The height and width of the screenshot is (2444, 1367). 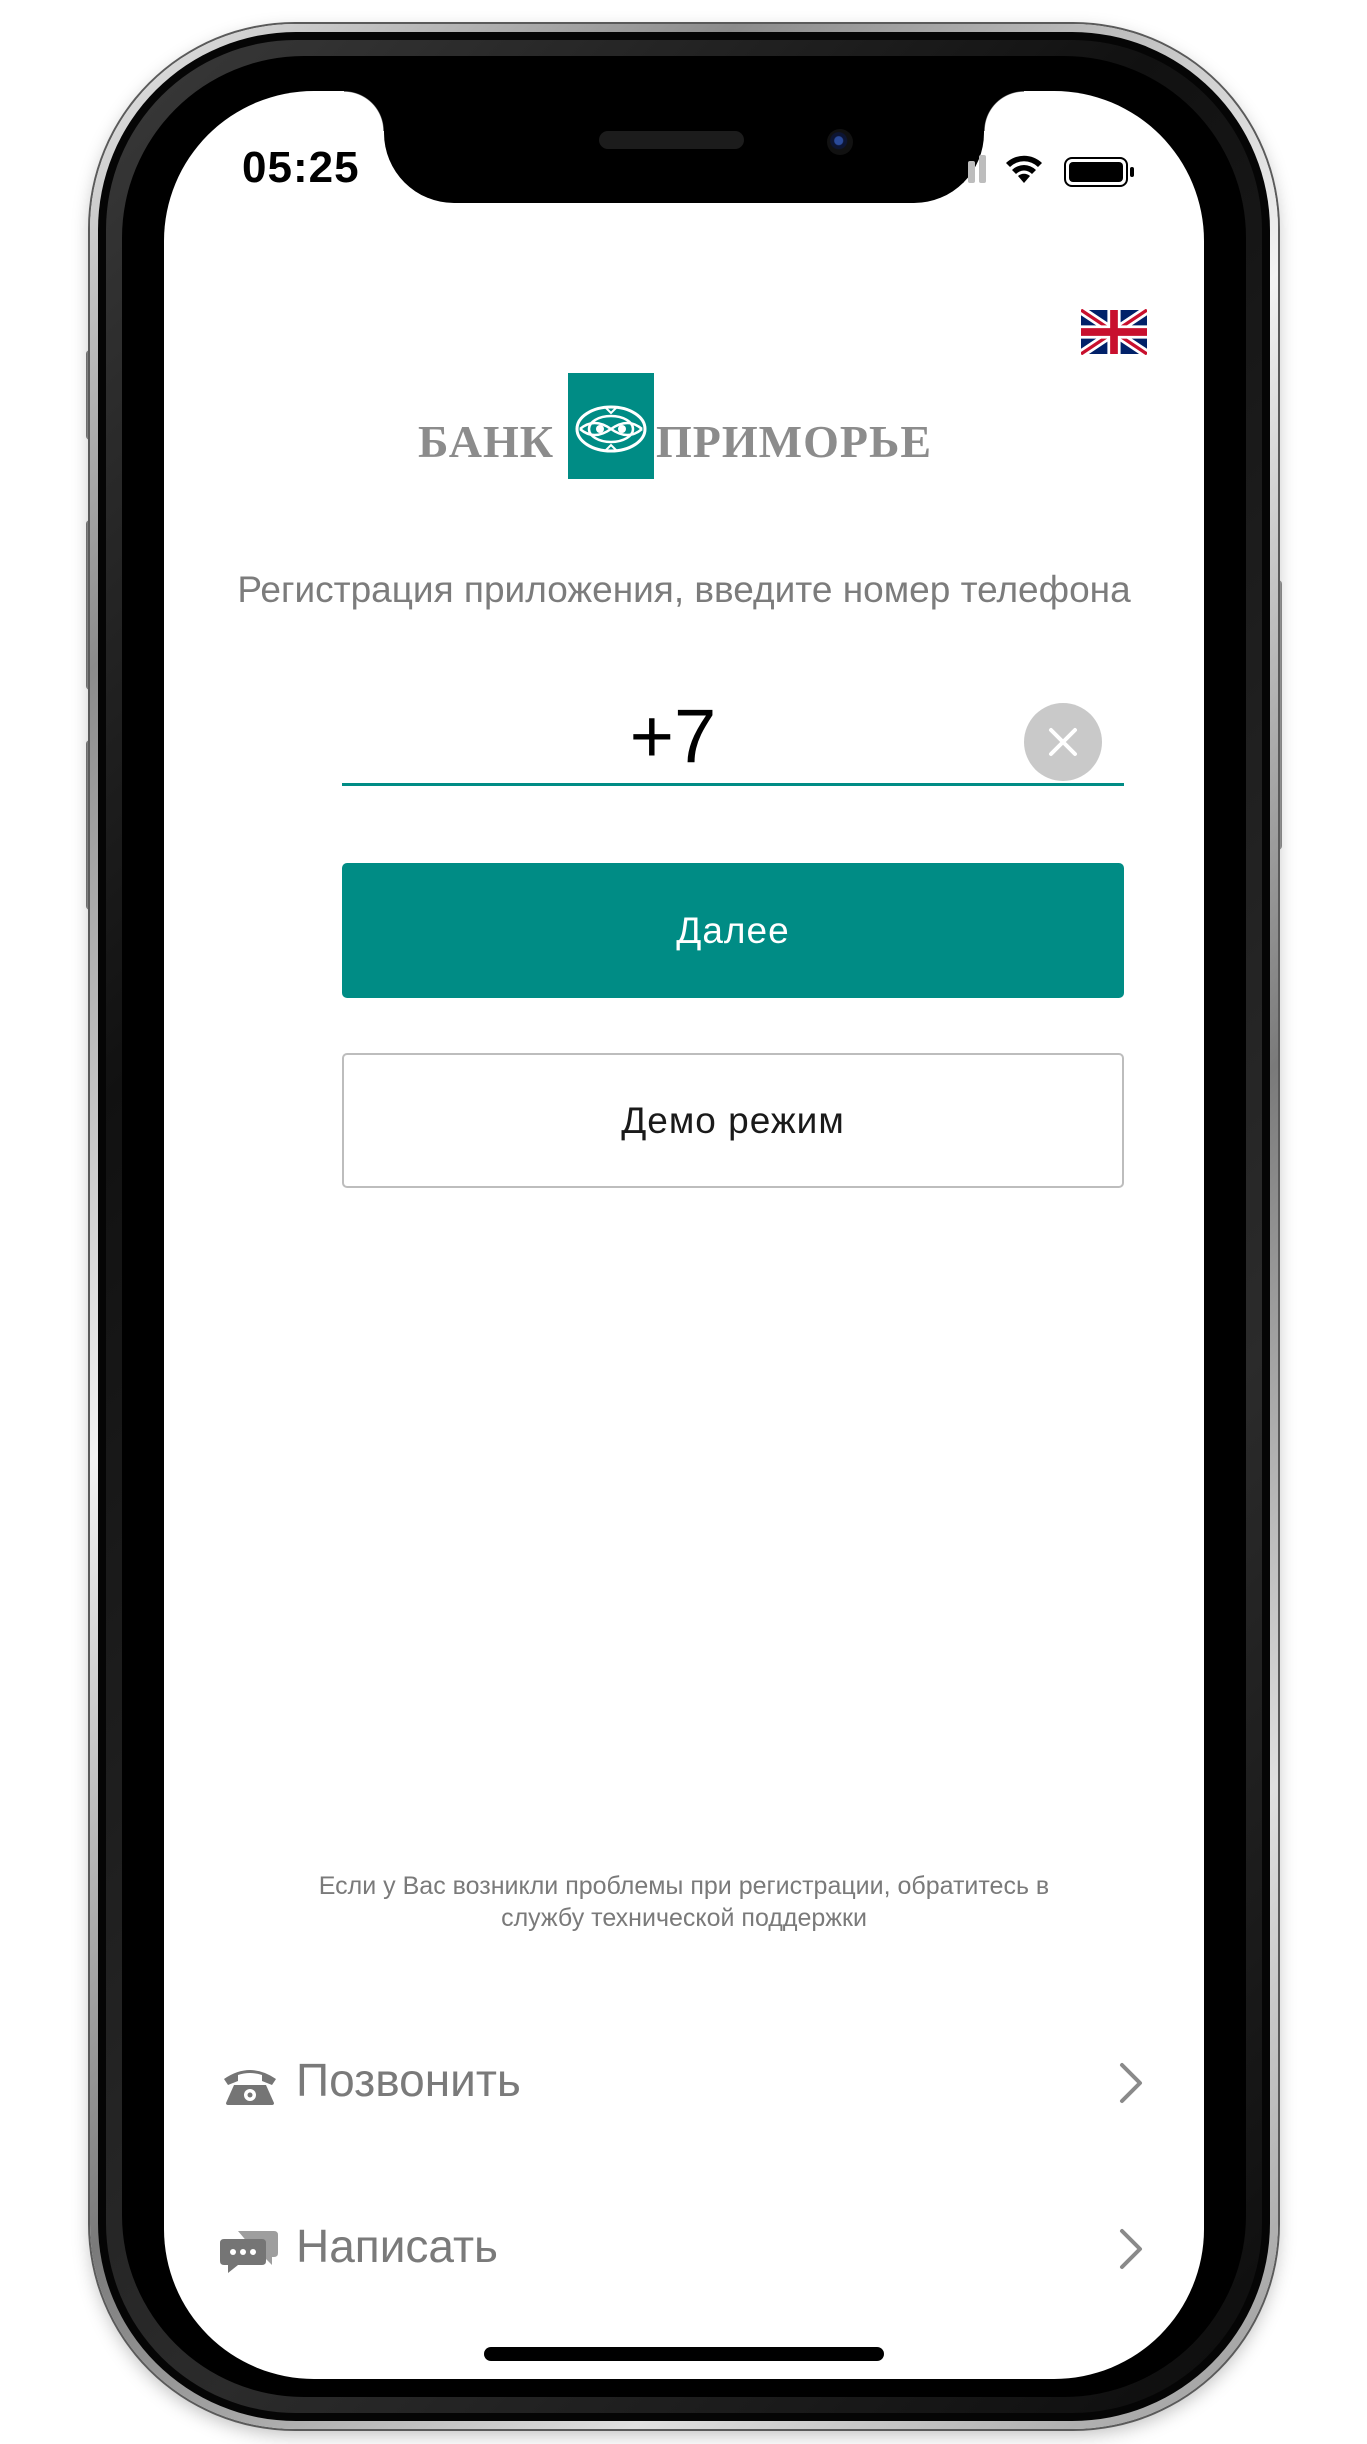 I want to click on logo-word-right: ПРИМОРЬЕ, so click(x=794, y=441).